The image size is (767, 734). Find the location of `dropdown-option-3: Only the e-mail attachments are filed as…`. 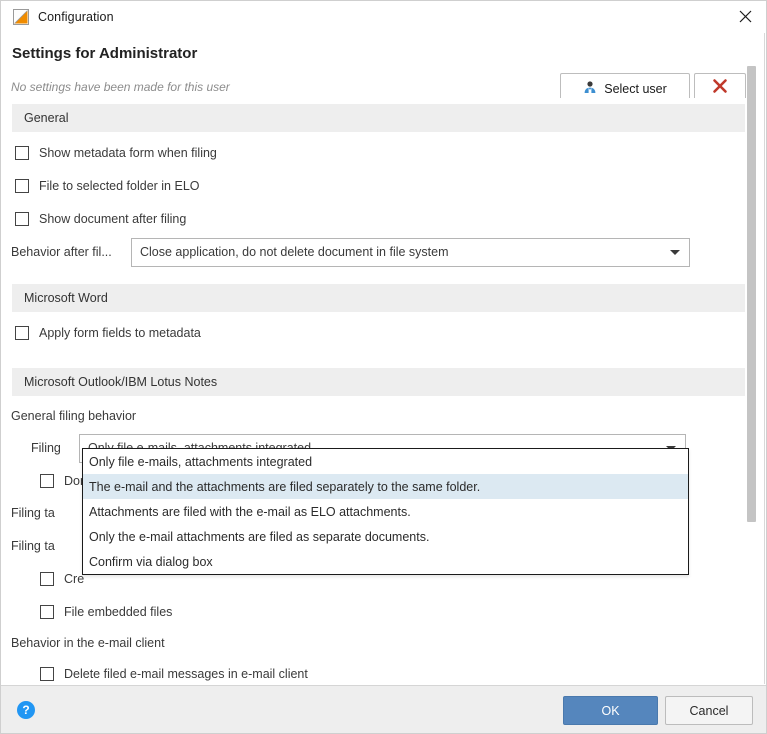

dropdown-option-3: Only the e-mail attachments are filed as… is located at coordinates (385, 536).